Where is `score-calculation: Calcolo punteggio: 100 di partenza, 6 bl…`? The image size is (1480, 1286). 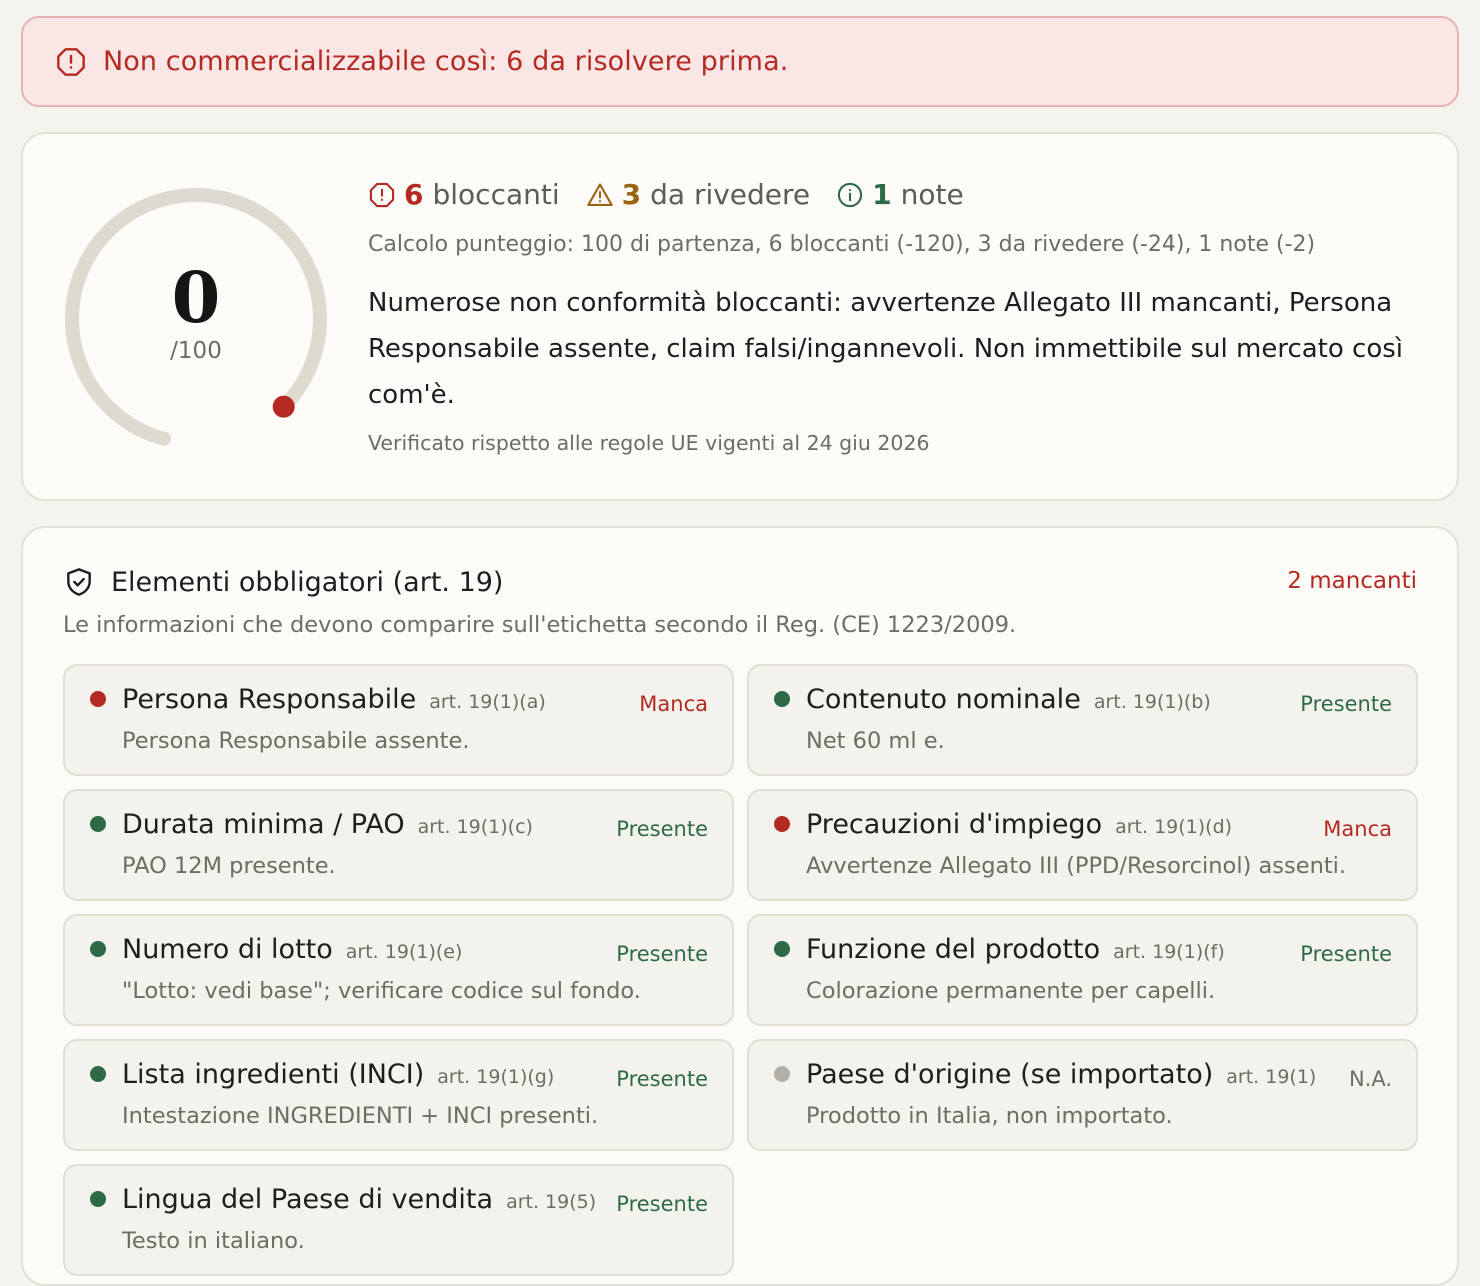 score-calculation: Calcolo punteggio: 100 di partenza, 6 bl… is located at coordinates (842, 244).